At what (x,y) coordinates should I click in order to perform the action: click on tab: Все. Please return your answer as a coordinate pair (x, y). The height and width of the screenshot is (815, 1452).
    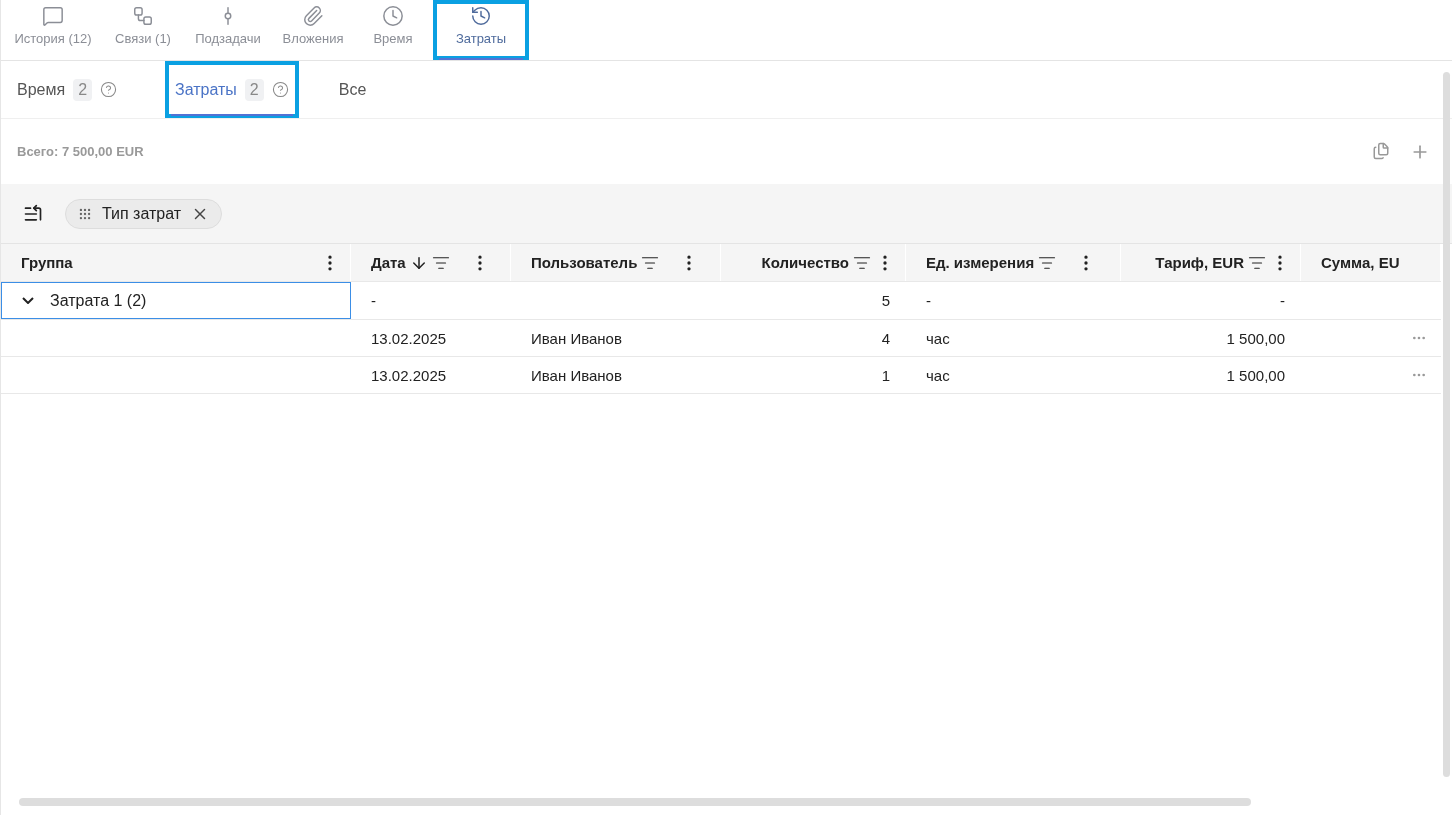
    Looking at the image, I should click on (352, 89).